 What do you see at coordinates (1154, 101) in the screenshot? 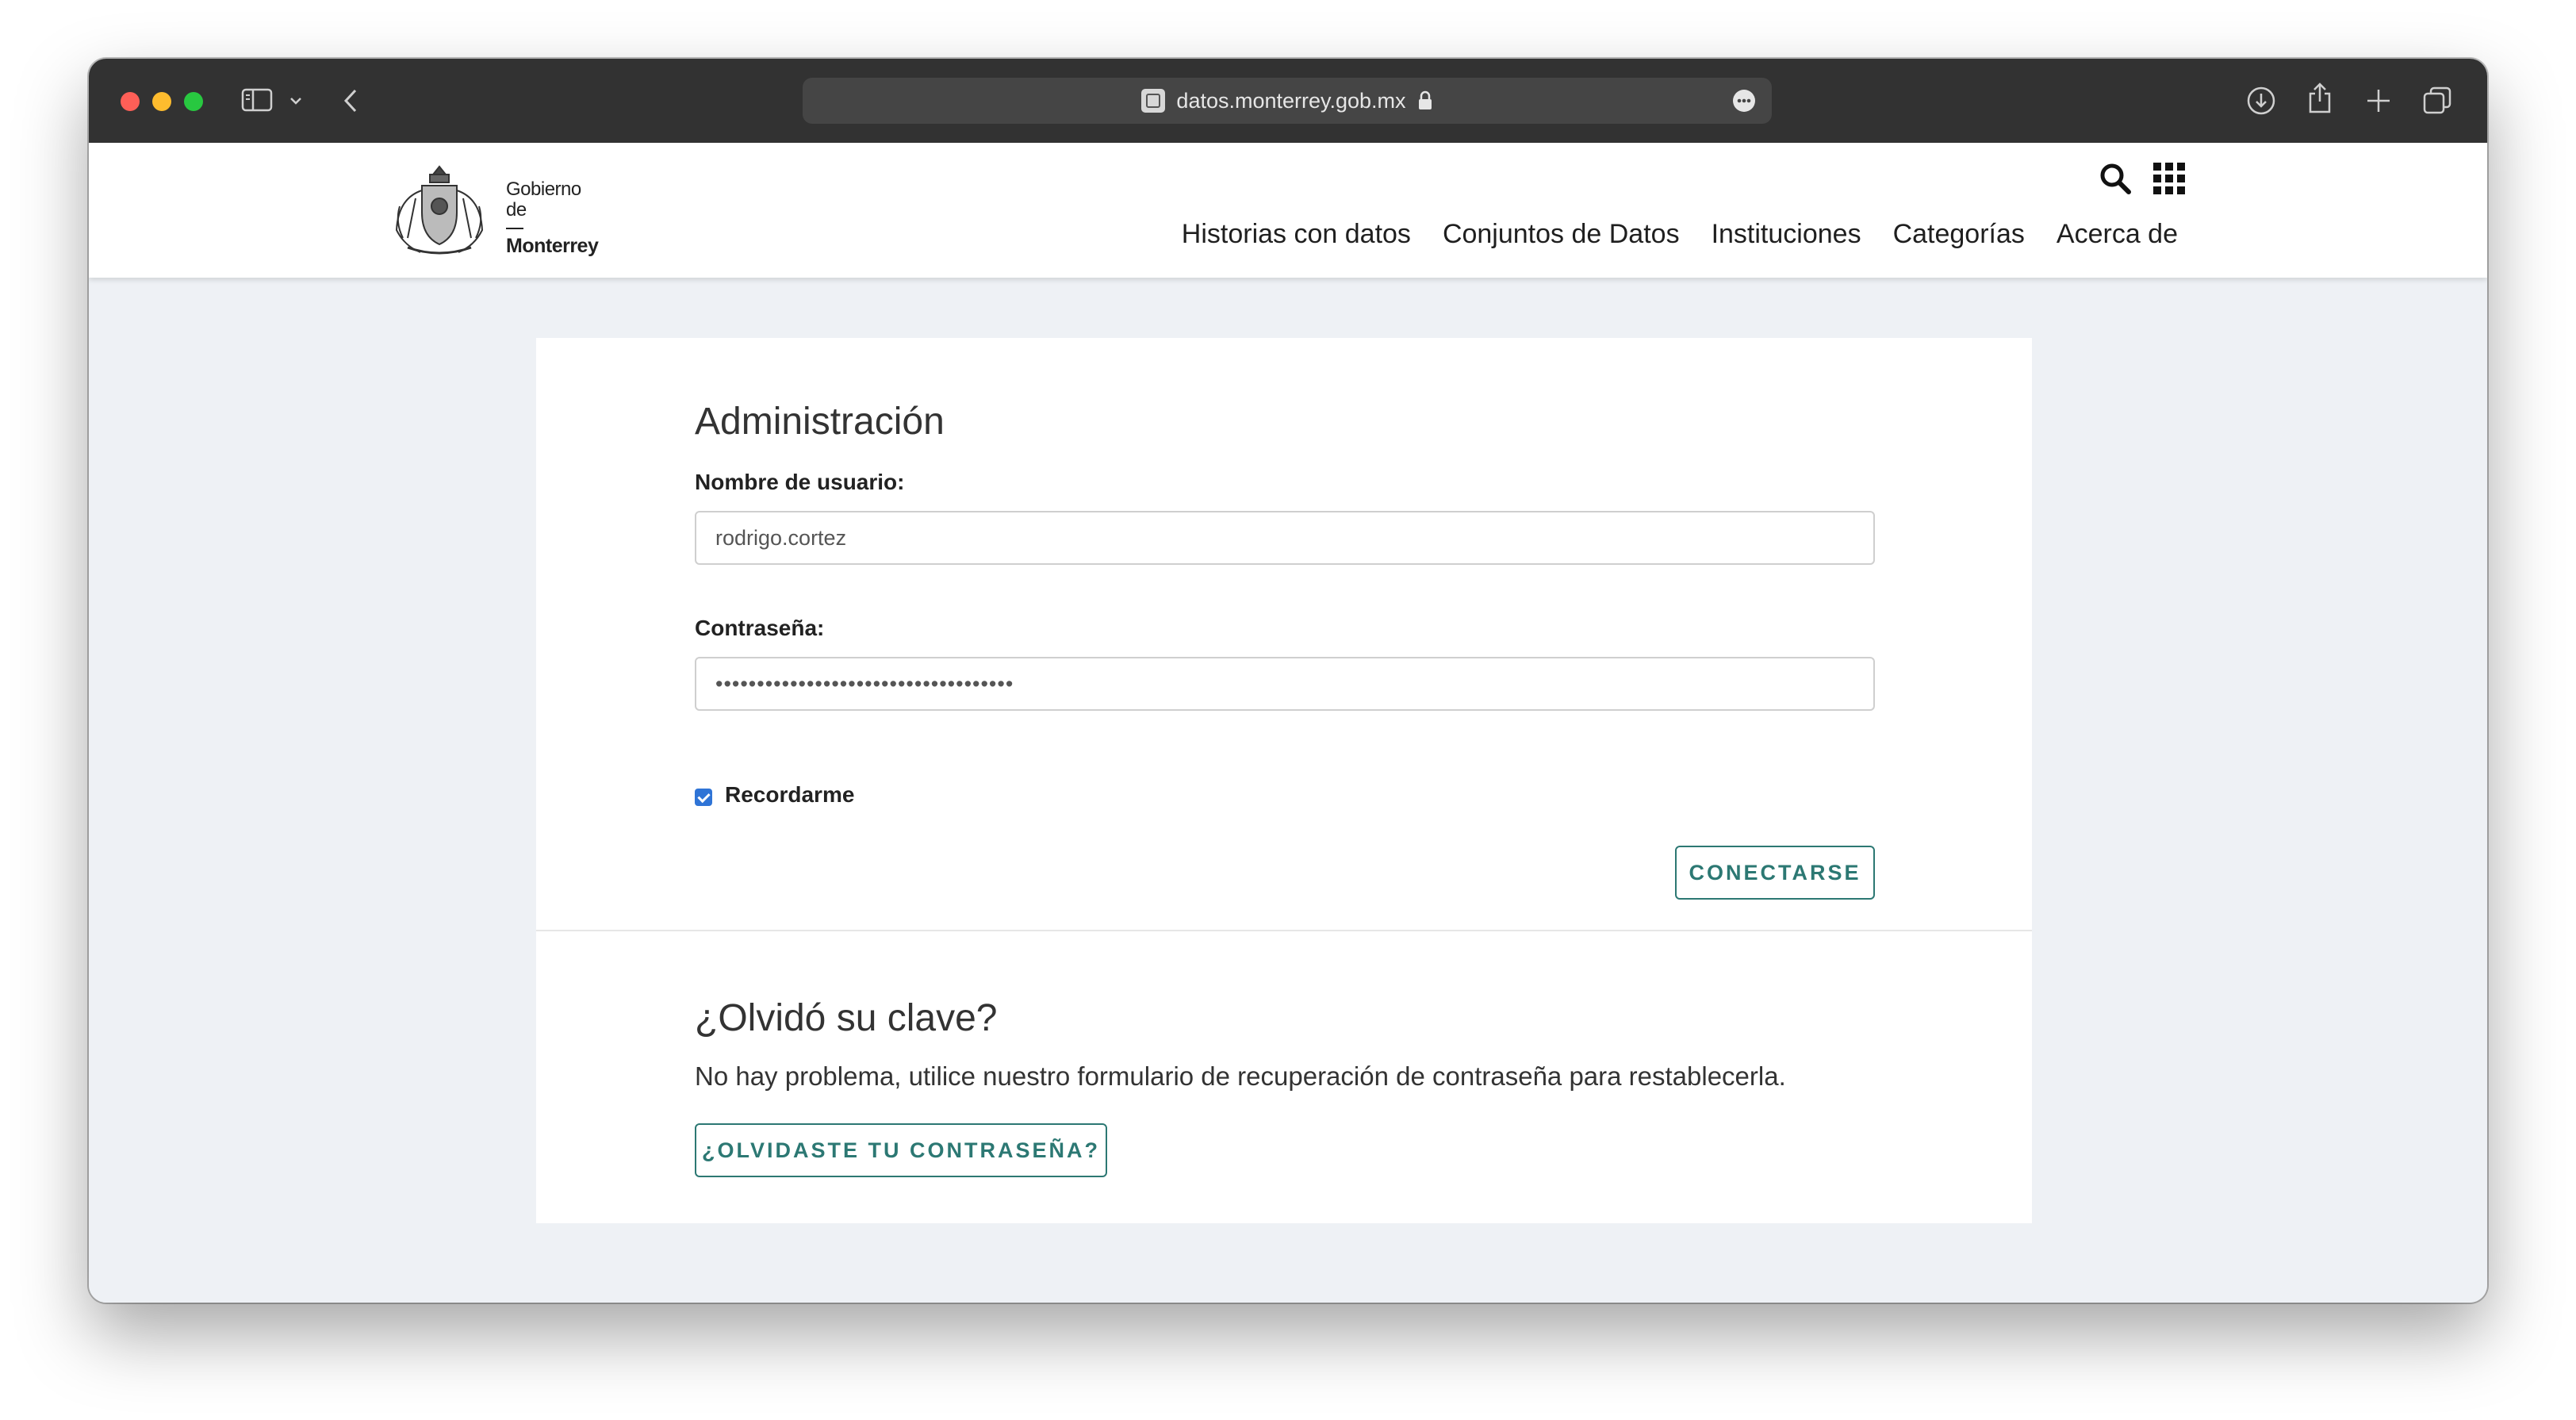
I see `site-favicon-icon` at bounding box center [1154, 101].